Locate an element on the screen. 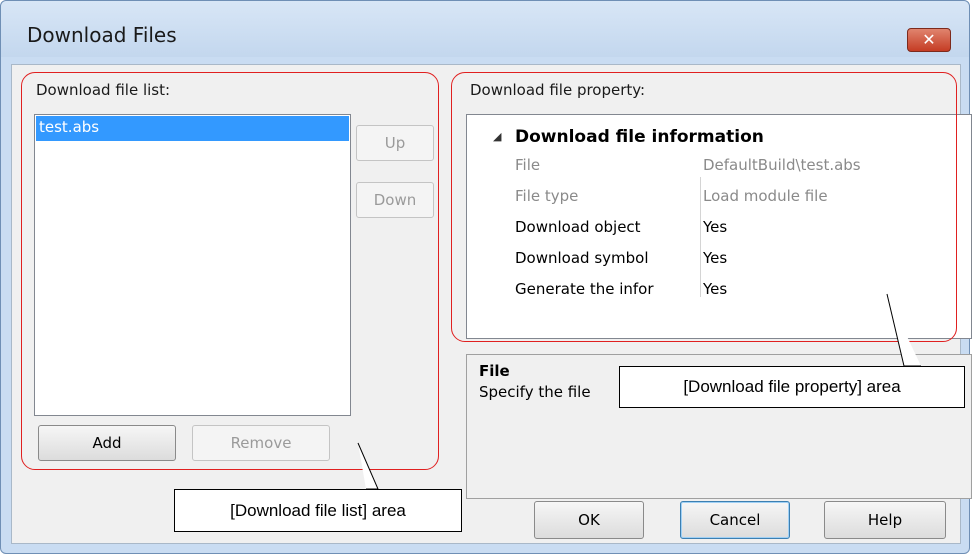 Image resolution: width=974 pixels, height=558 pixels. category-label: Download file information is located at coordinates (639, 137).